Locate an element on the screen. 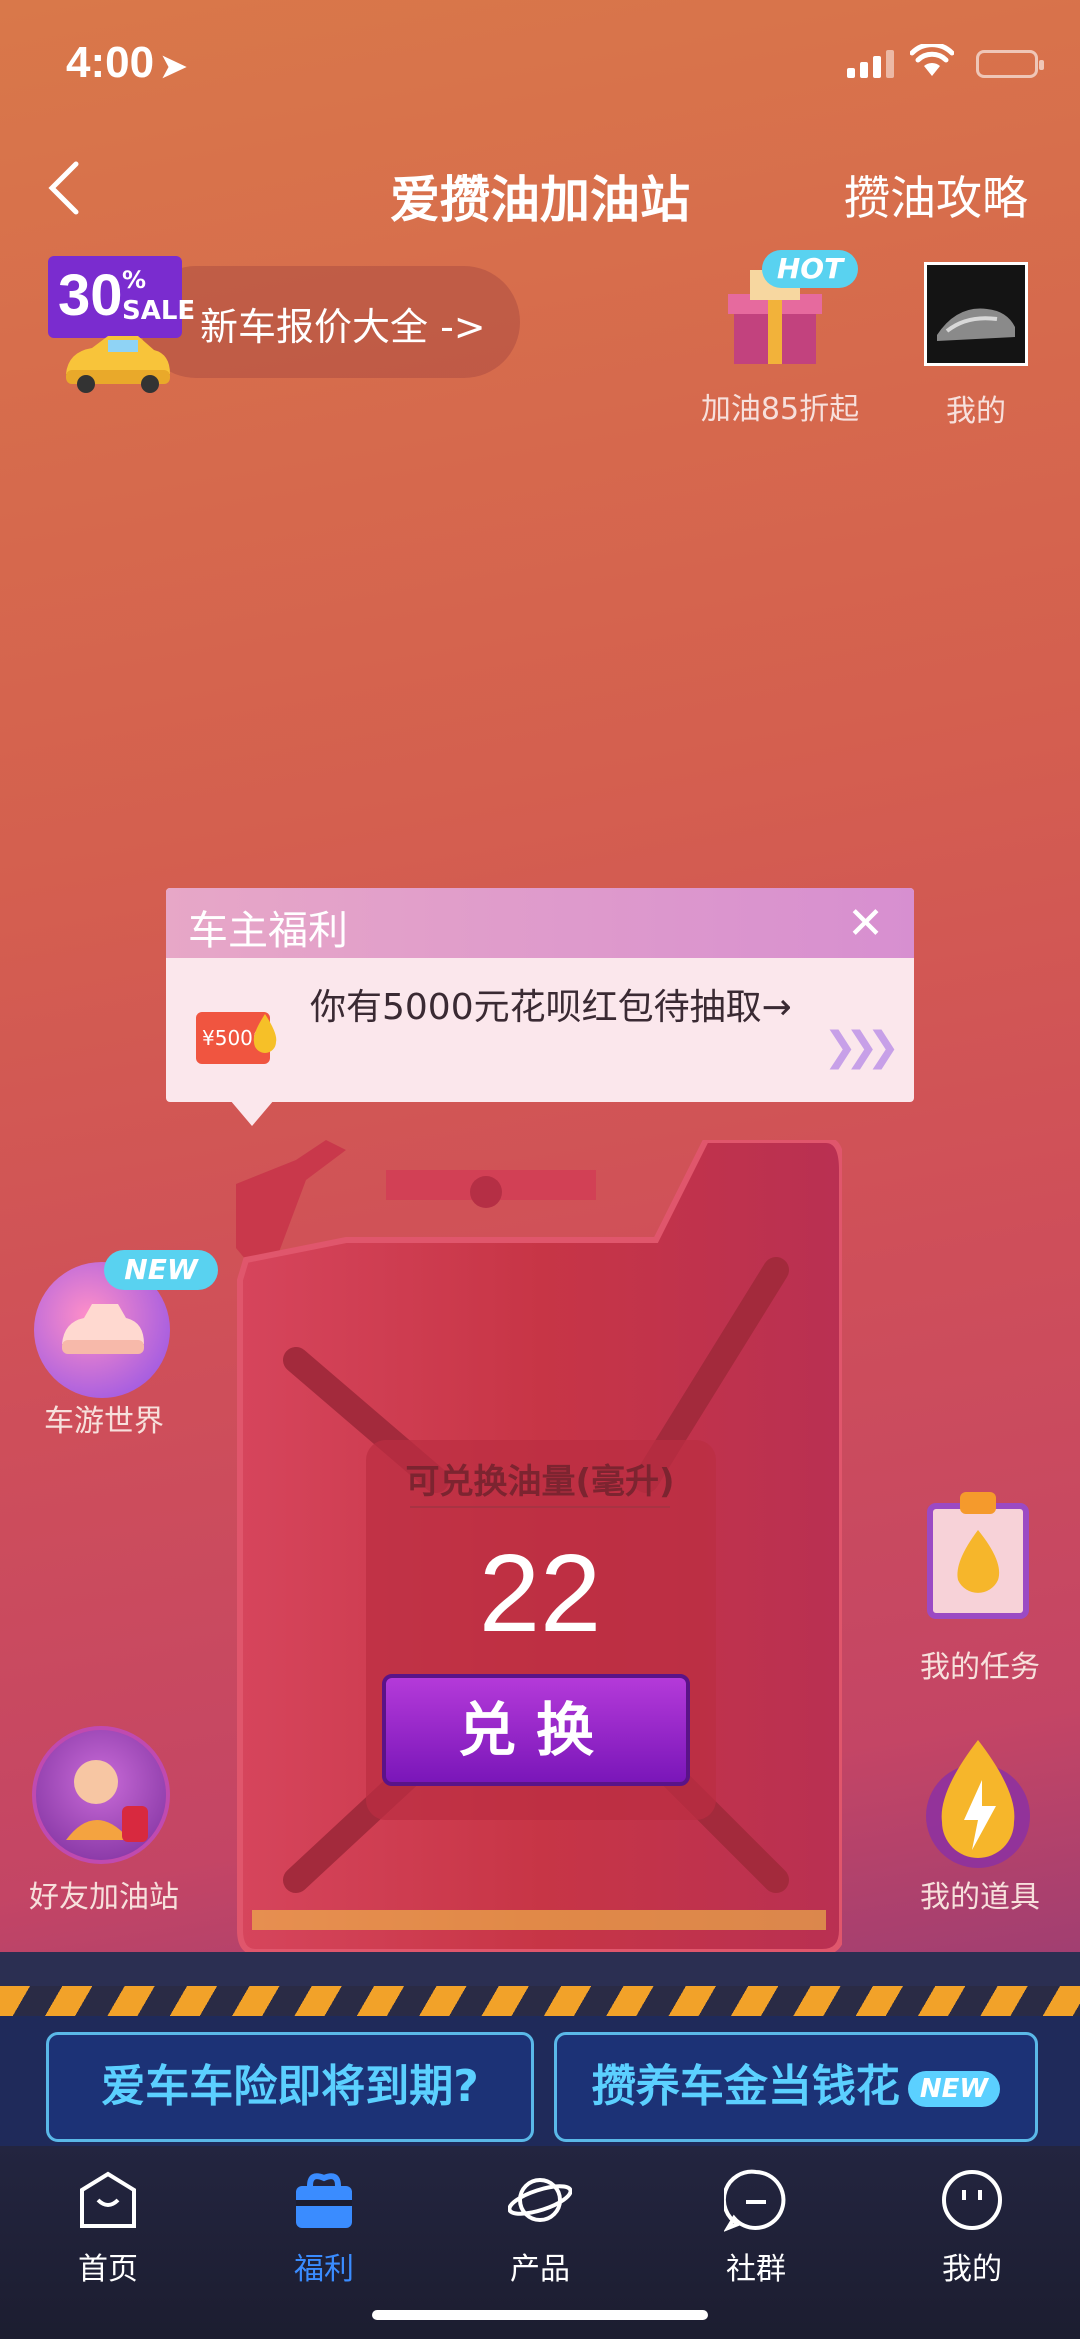  tab-community: 社群 is located at coordinates (756, 2228).